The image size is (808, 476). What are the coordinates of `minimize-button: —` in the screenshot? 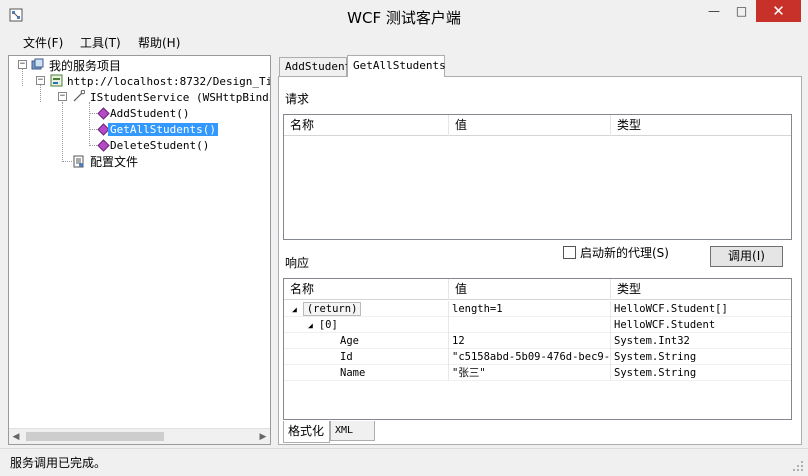 It's located at (714, 11).